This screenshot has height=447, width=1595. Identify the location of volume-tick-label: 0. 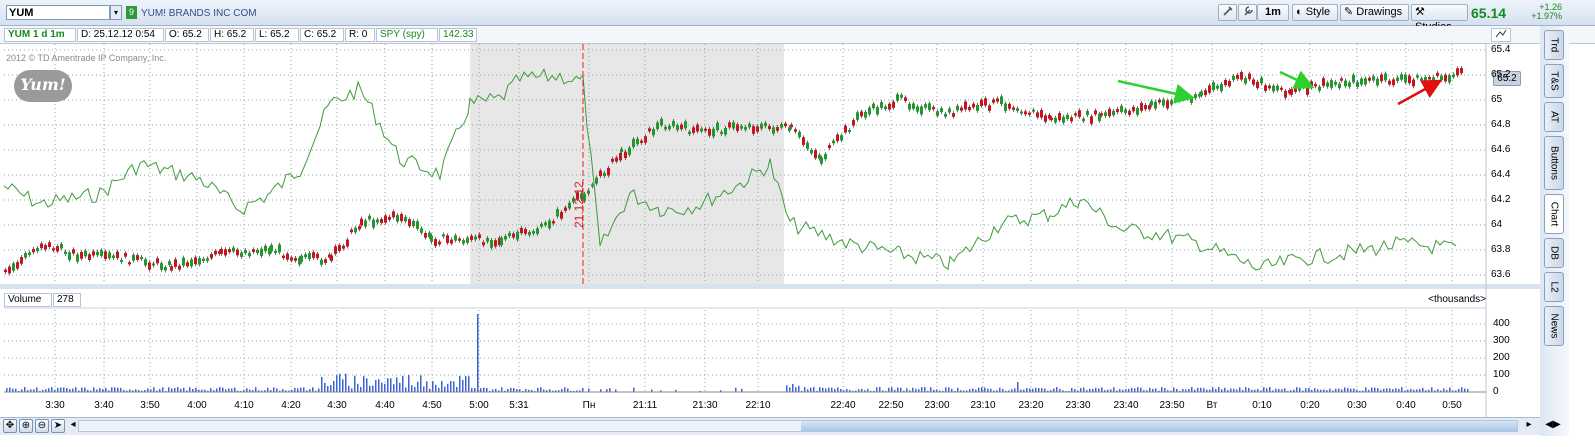
(1496, 391).